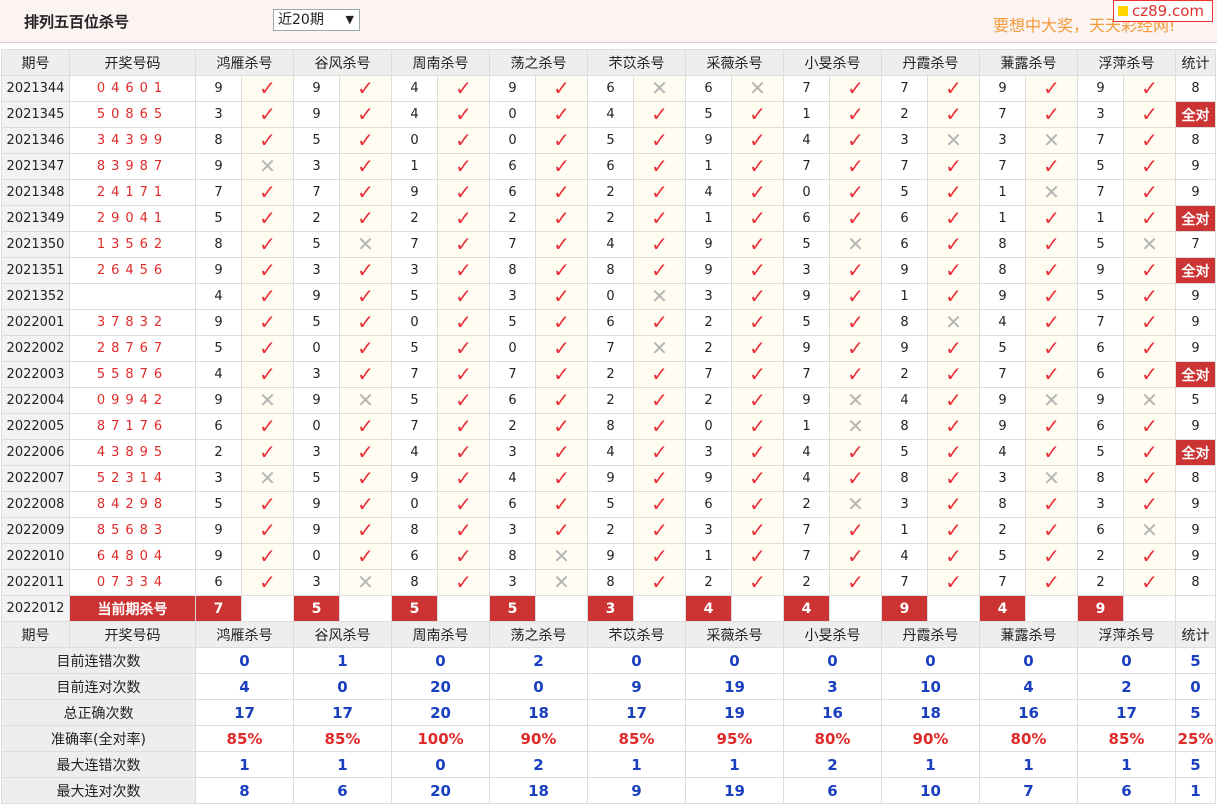 This screenshot has height=810, width=1217. I want to click on kill-number-cell: 6, so click(610, 88).